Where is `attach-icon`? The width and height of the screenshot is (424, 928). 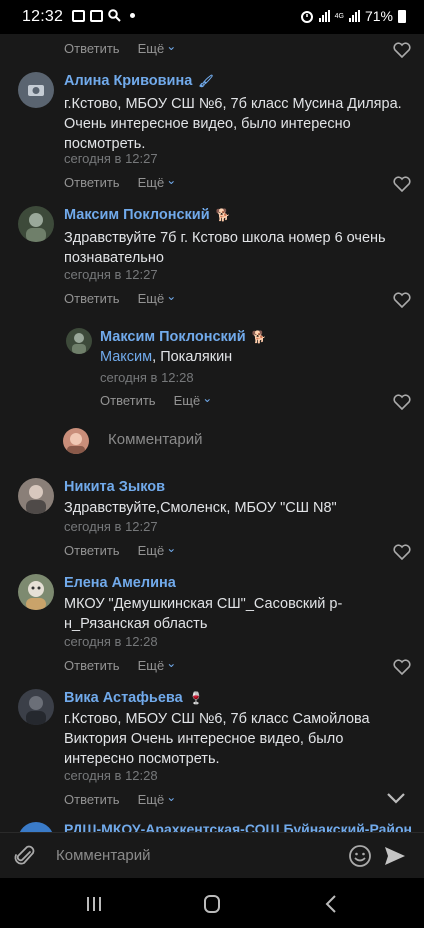 attach-icon is located at coordinates (25, 856).